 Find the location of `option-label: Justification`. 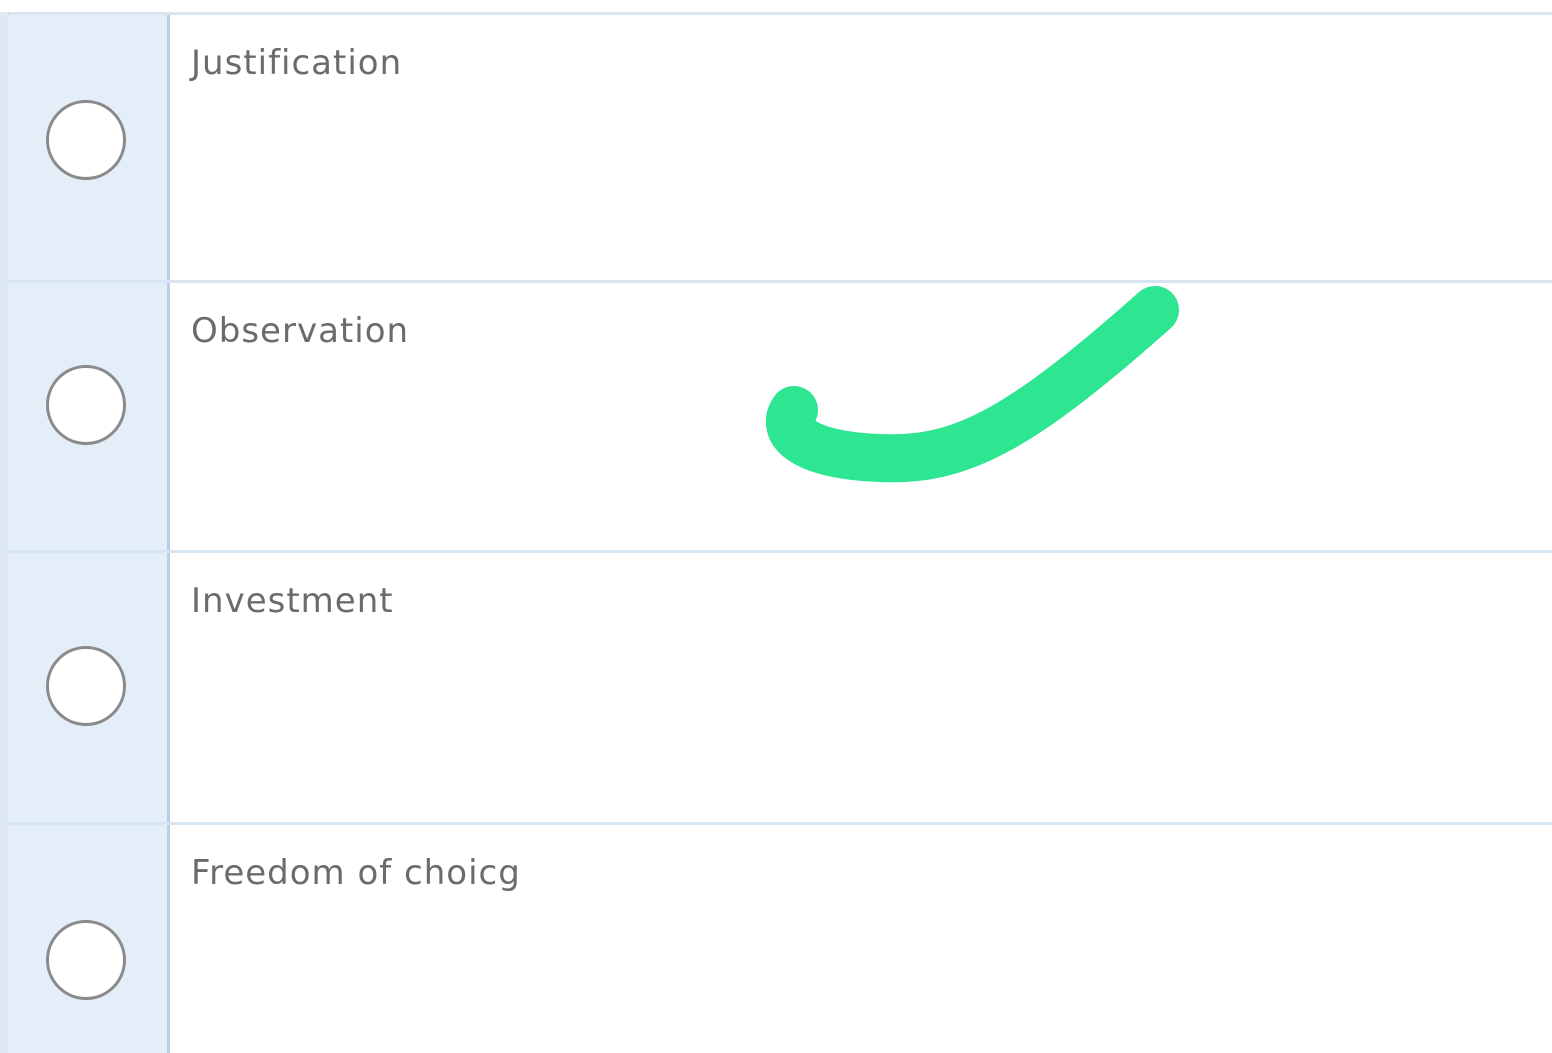

option-label: Justification is located at coordinates (297, 63).